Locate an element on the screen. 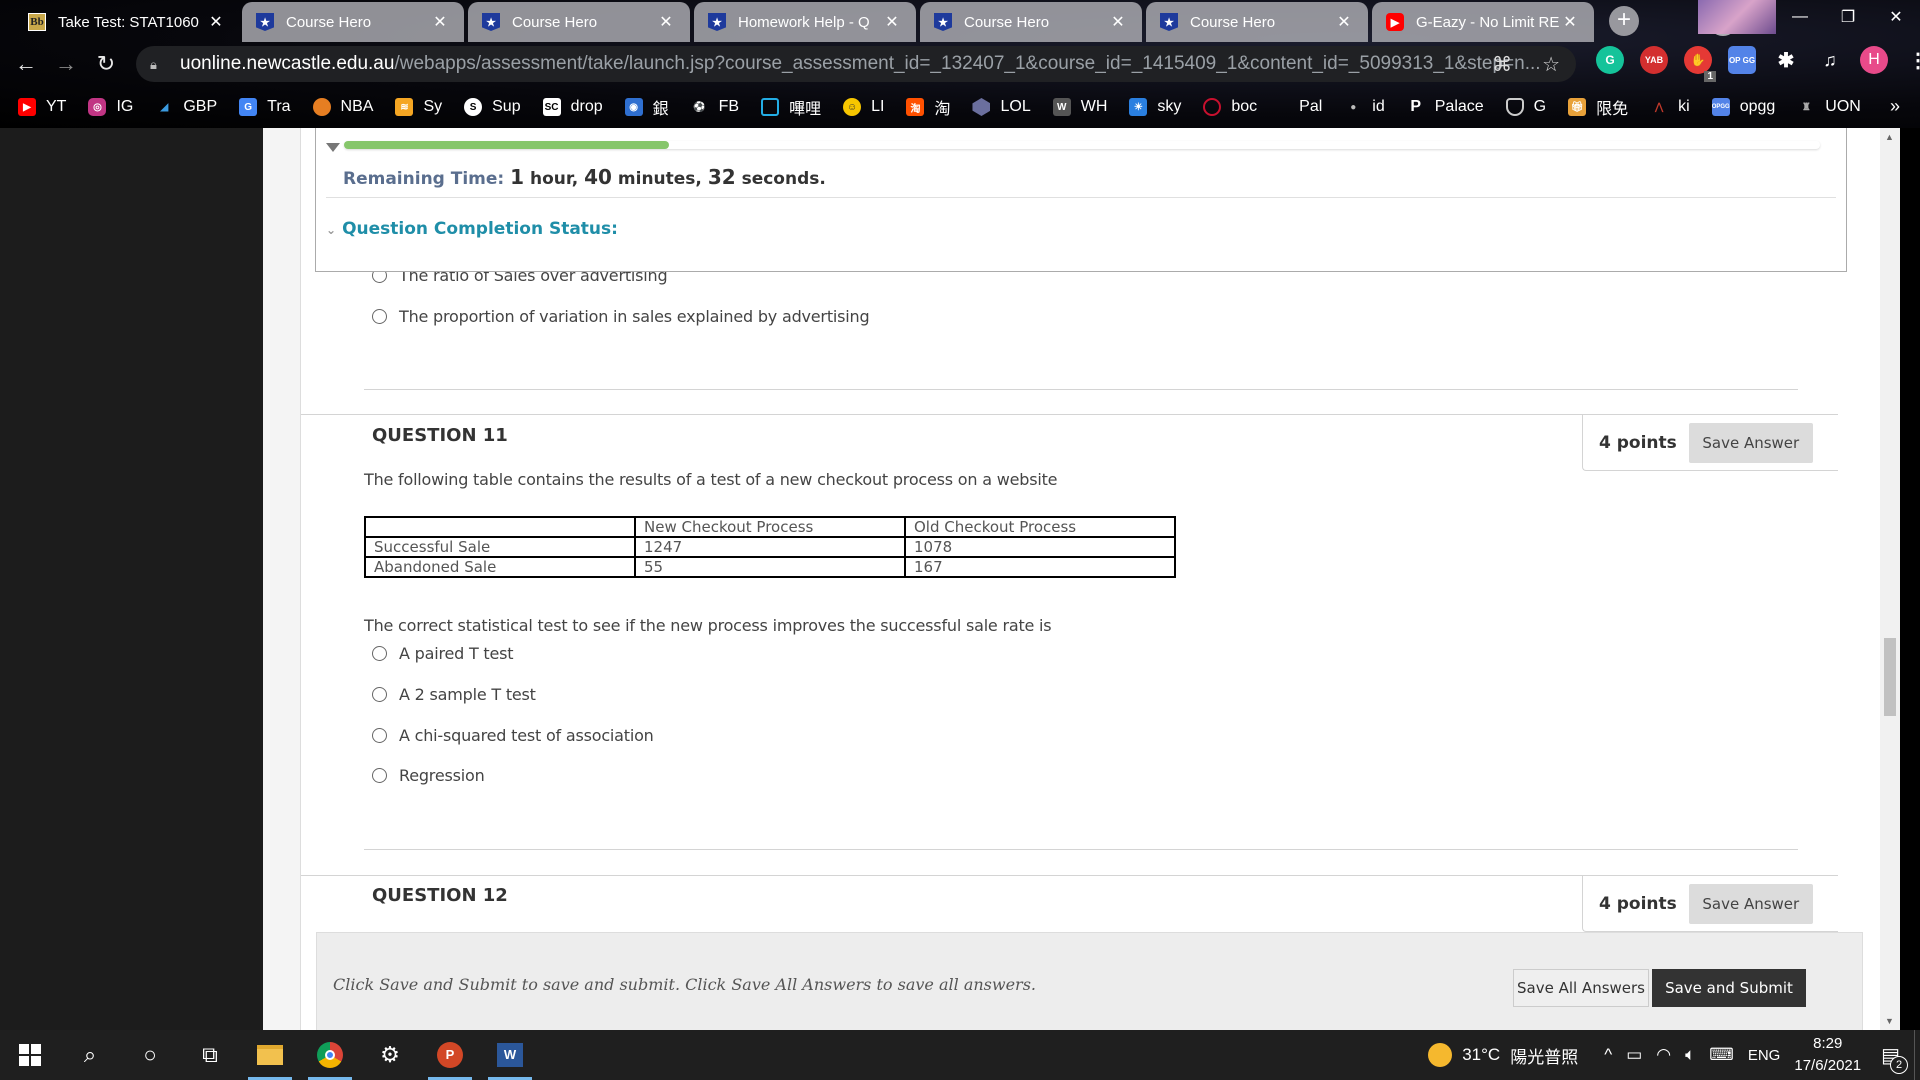 This screenshot has height=1080, width=1920. bookmark-g: G is located at coordinates (1525, 107).